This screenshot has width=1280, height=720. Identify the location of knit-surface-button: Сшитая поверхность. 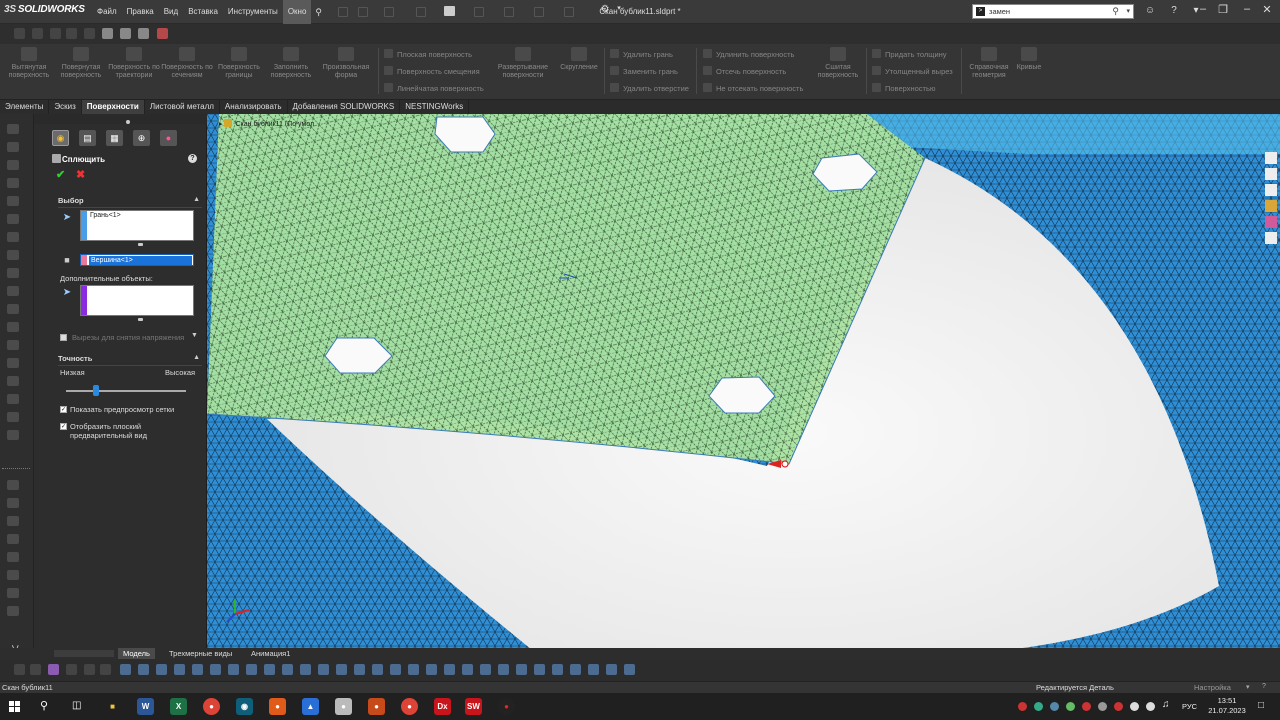
(838, 63).